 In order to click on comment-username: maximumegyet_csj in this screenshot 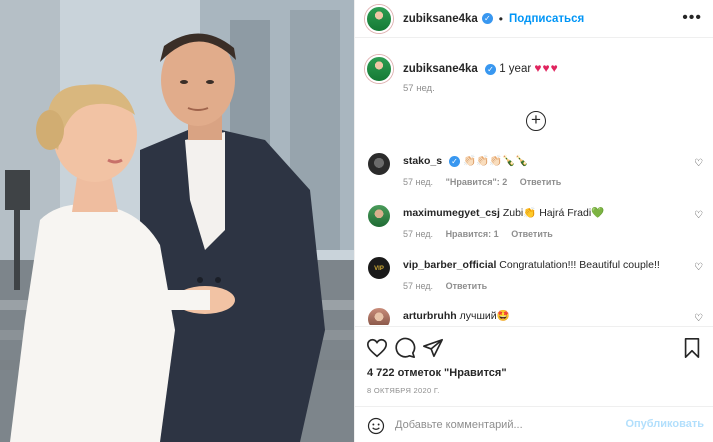, I will do `click(451, 213)`.